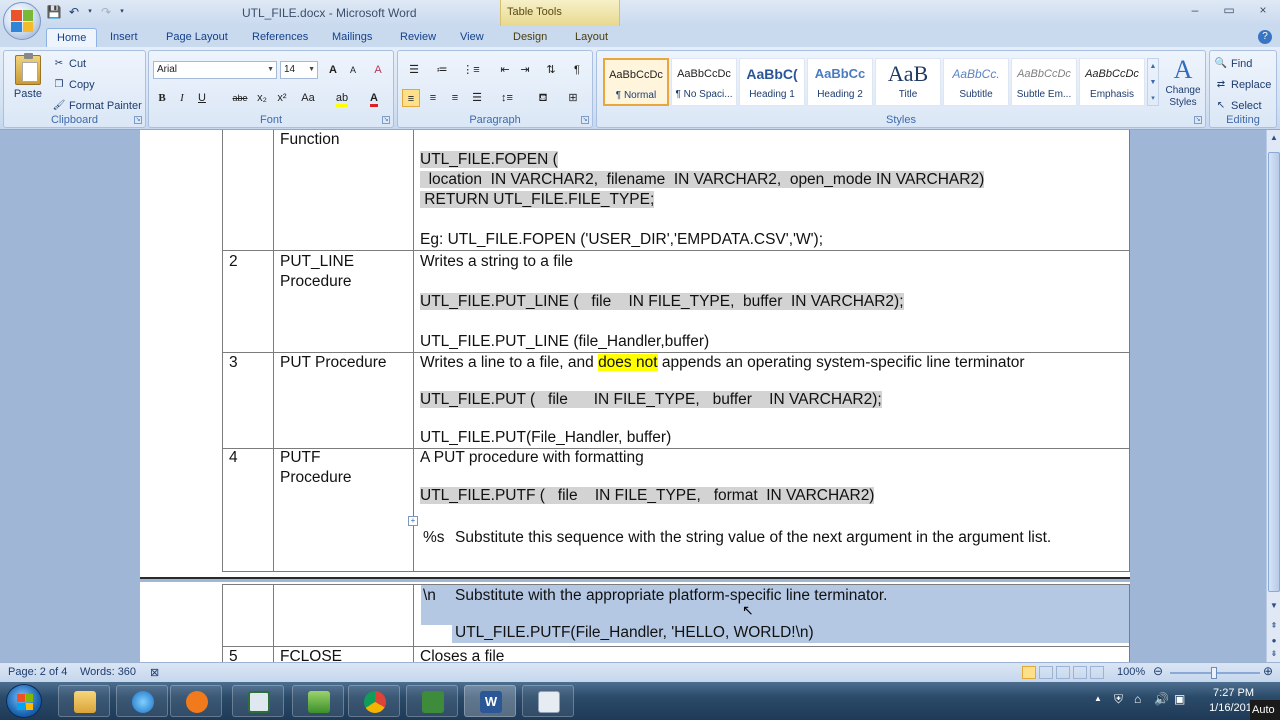  What do you see at coordinates (182, 98) in the screenshot?
I see `italic-button: I` at bounding box center [182, 98].